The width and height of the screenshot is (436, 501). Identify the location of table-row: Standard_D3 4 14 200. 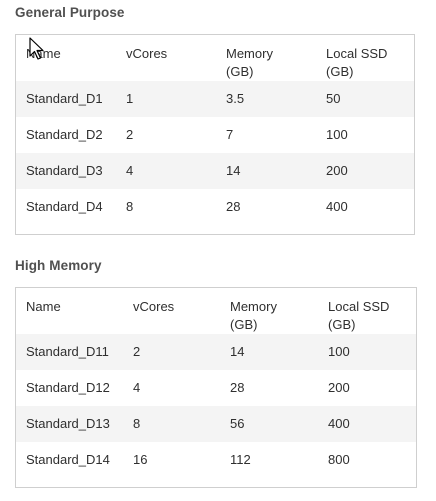
(215, 171).